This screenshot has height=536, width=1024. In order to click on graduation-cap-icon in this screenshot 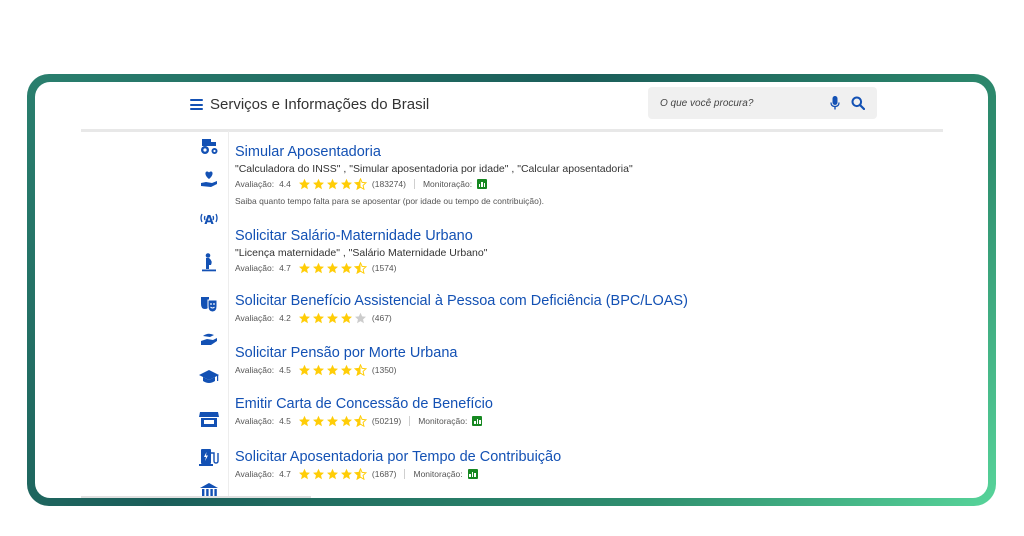, I will do `click(209, 377)`.